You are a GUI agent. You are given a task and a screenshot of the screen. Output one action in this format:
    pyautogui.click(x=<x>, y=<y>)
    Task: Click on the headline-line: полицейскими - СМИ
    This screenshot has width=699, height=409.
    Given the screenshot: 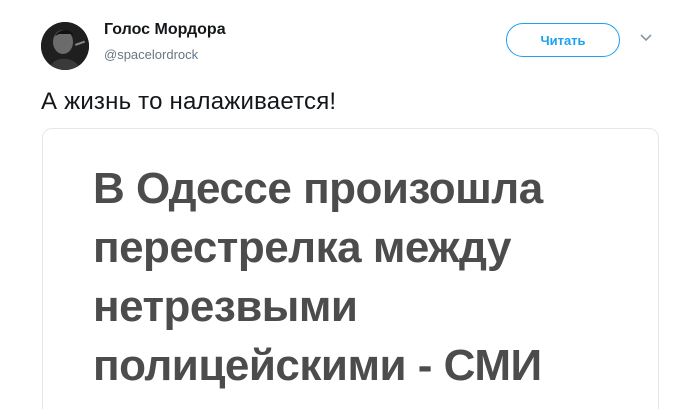 What is the action you would take?
    pyautogui.click(x=317, y=365)
    